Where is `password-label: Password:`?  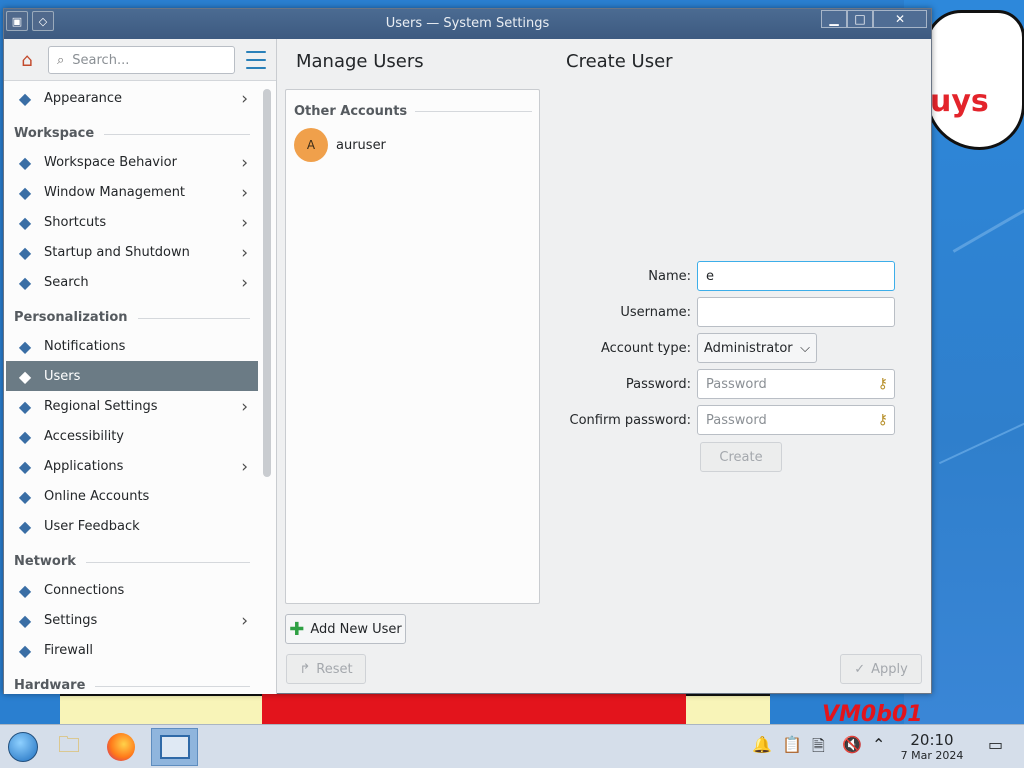
password-label: Password: is located at coordinates (658, 384).